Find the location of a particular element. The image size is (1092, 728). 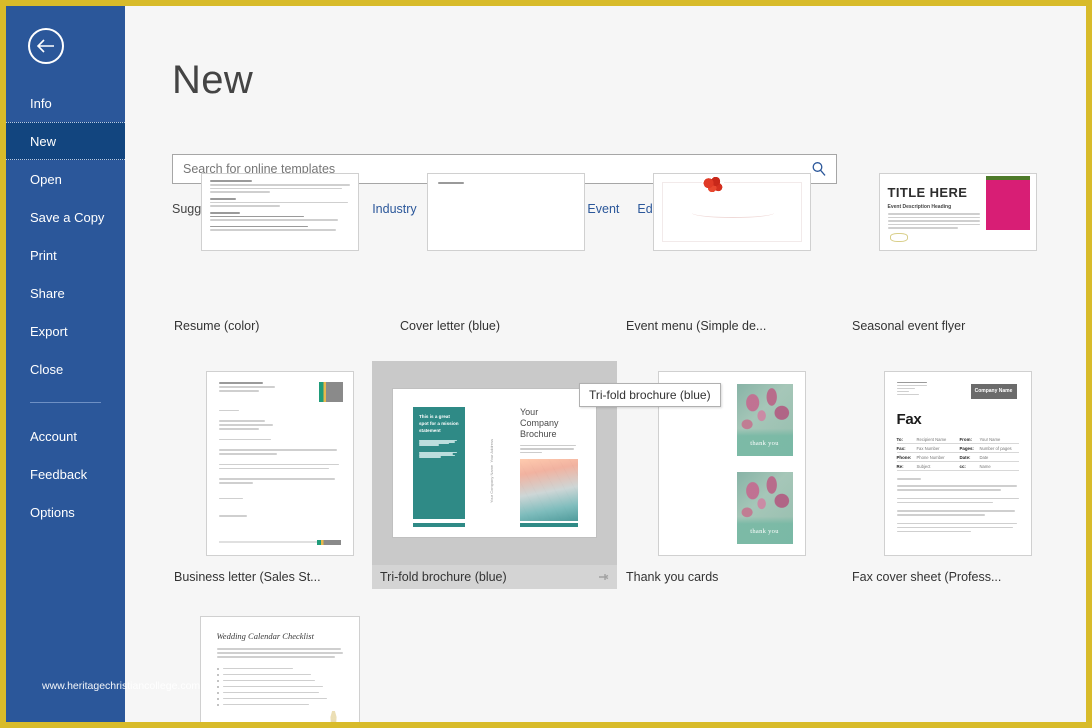

sidebar-item-print: Print is located at coordinates (65, 255).